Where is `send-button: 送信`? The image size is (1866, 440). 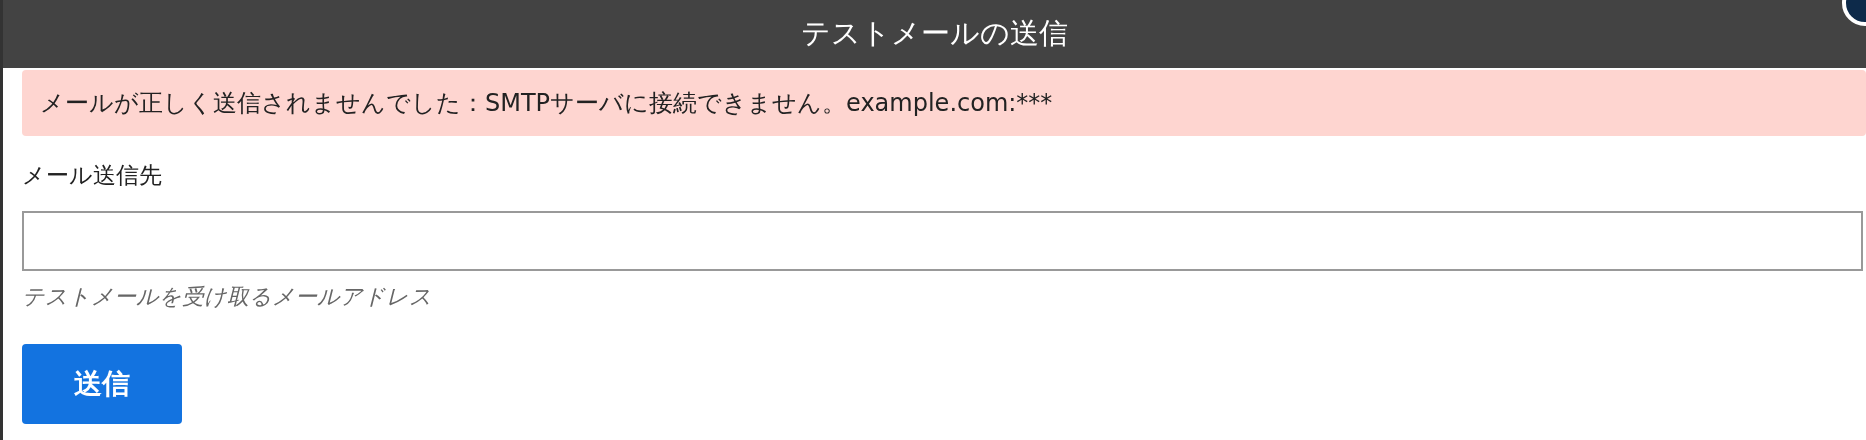 send-button: 送信 is located at coordinates (102, 384).